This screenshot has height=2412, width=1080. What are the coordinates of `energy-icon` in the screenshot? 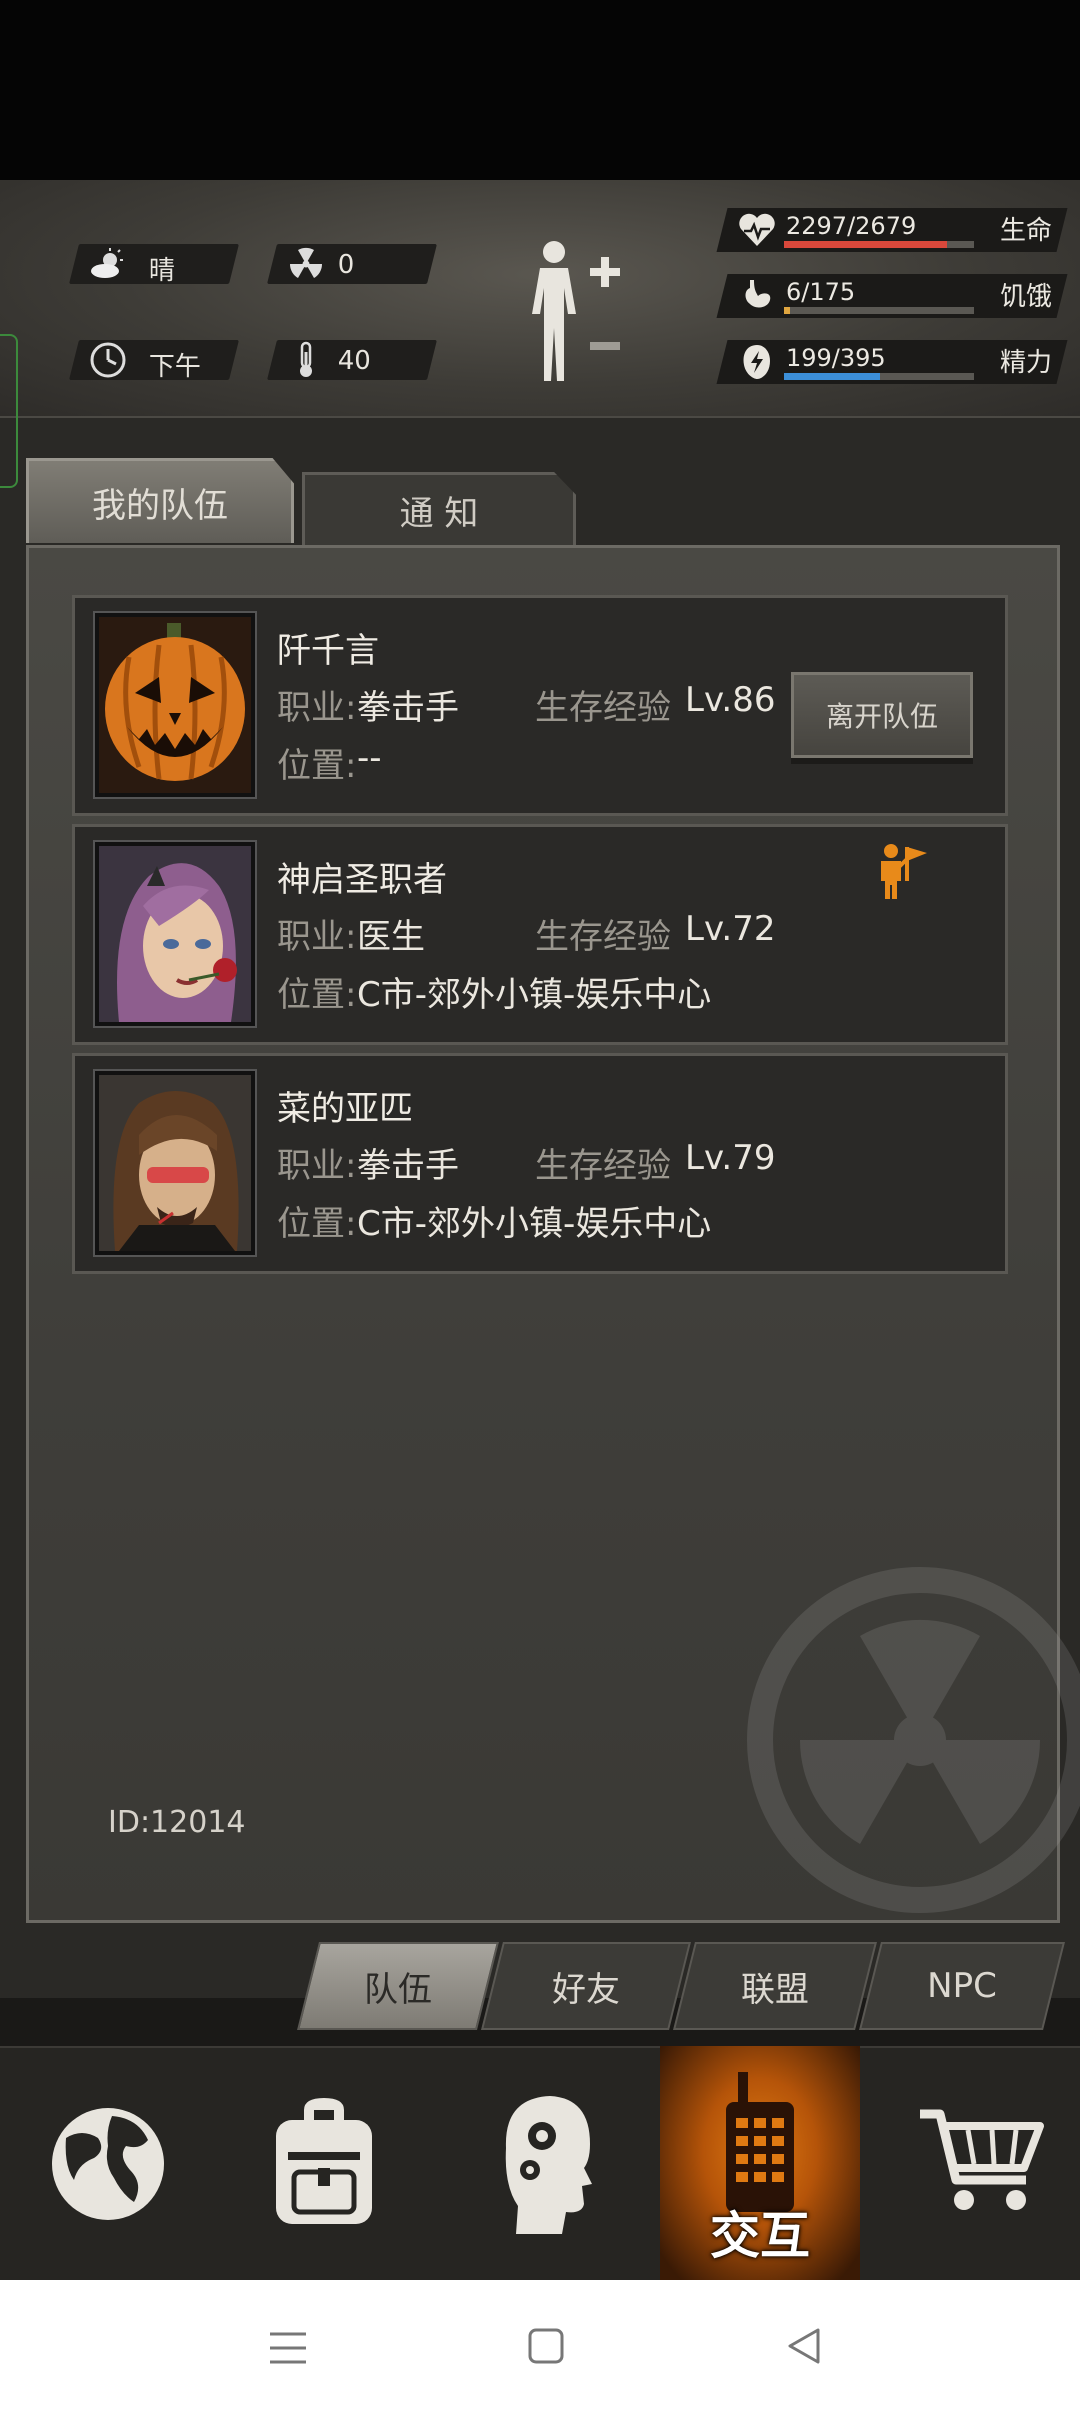 It's located at (757, 364).